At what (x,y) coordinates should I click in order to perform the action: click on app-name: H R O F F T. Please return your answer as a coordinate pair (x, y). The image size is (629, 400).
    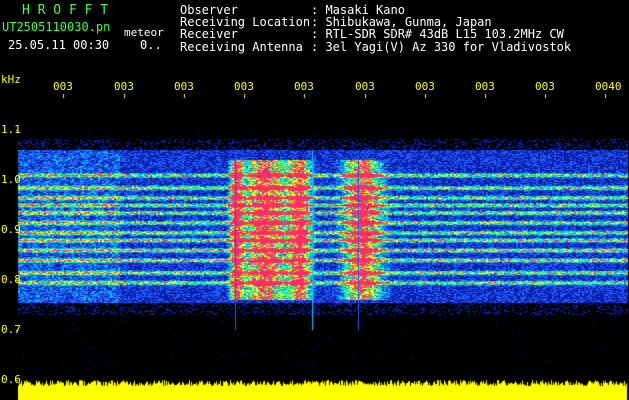
    Looking at the image, I should click on (65, 10).